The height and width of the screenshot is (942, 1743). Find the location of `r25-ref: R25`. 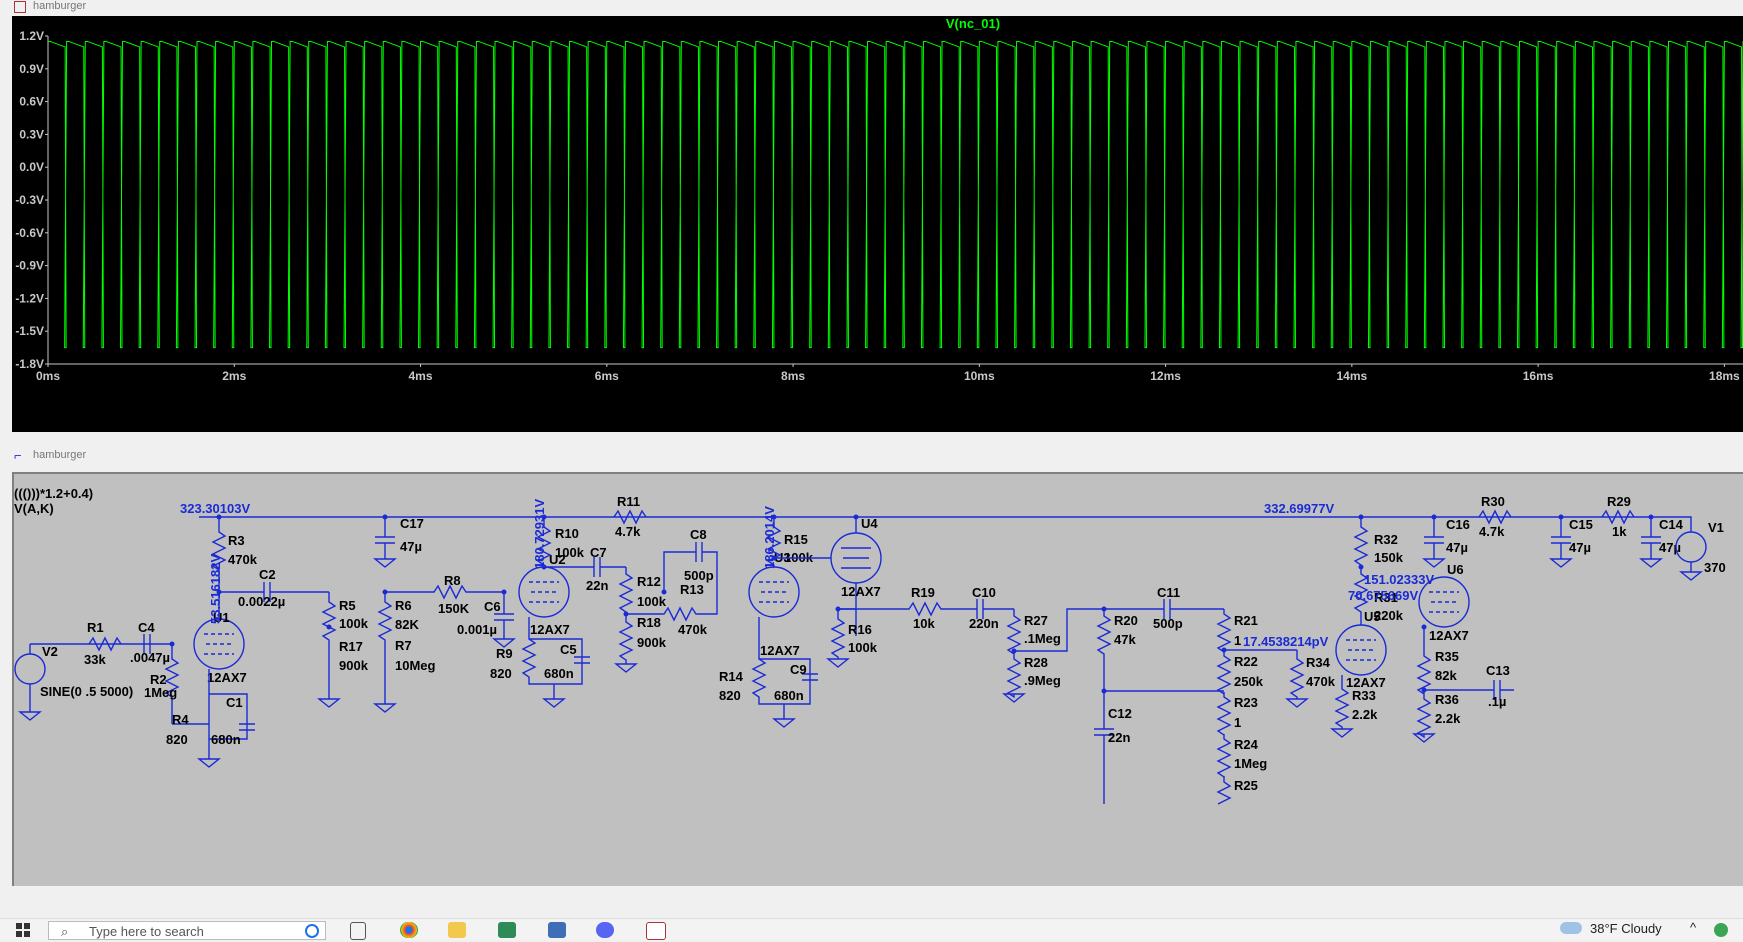

r25-ref: R25 is located at coordinates (1246, 785).